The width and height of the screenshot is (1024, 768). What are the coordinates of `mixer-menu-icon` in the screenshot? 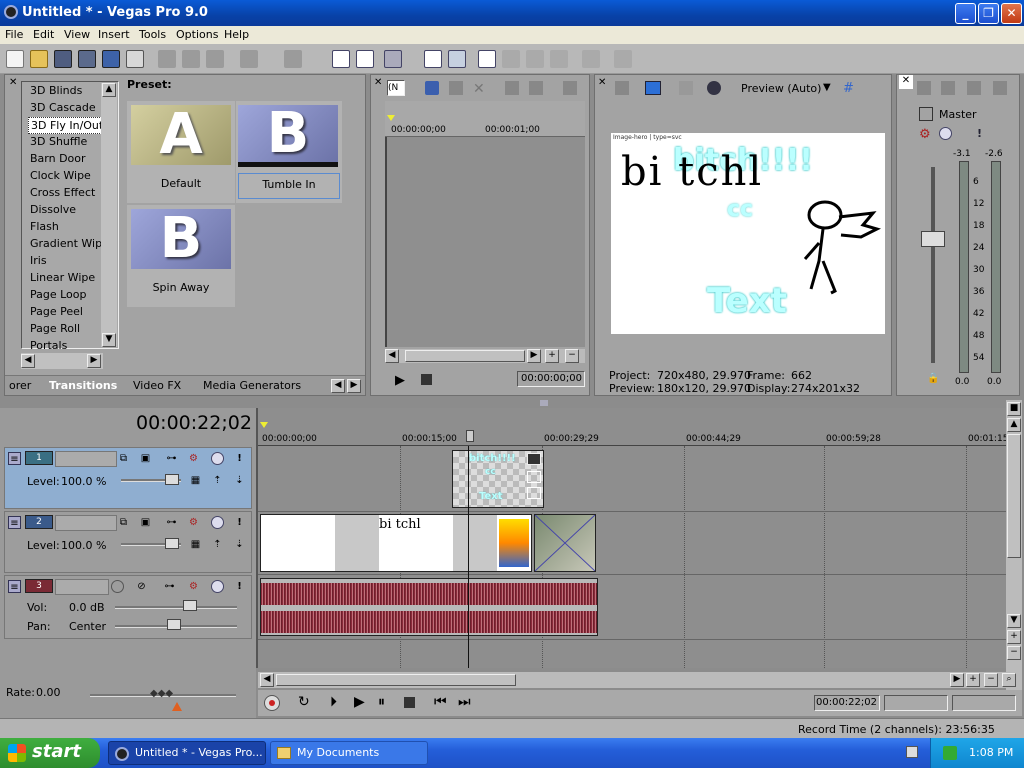 It's located at (1000, 88).